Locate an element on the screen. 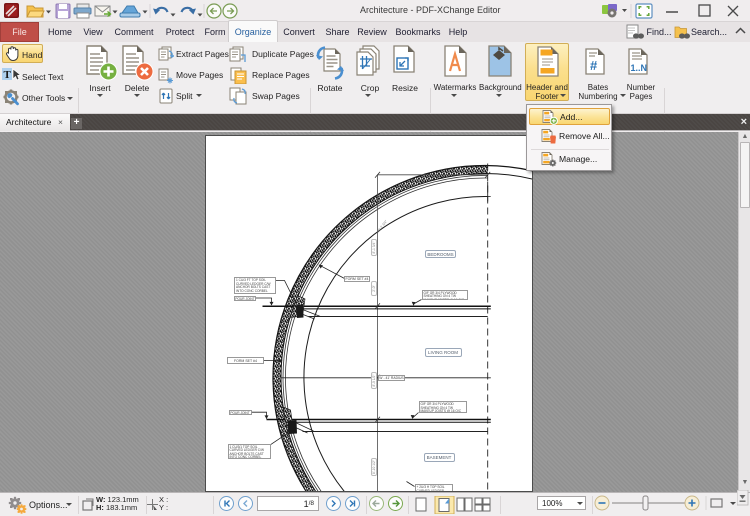  svg-text: 1..N is located at coordinates (639, 68).